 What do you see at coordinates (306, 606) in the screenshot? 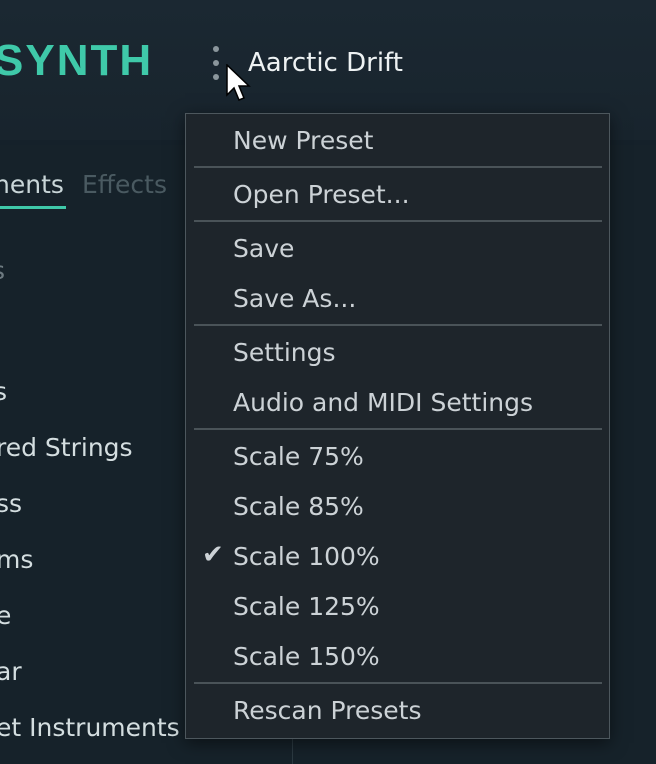
I see `menu-item-scale-125: Scale 125%` at bounding box center [306, 606].